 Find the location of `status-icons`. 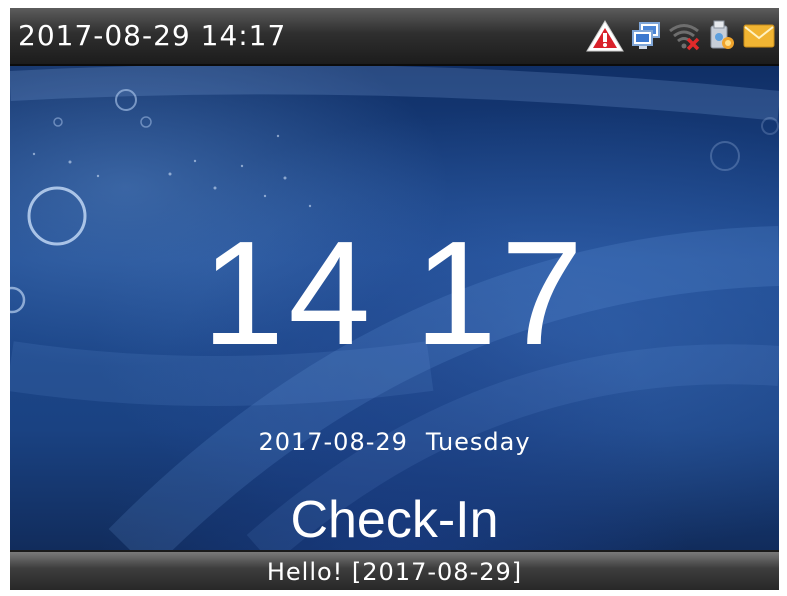

status-icons is located at coordinates (680, 36).